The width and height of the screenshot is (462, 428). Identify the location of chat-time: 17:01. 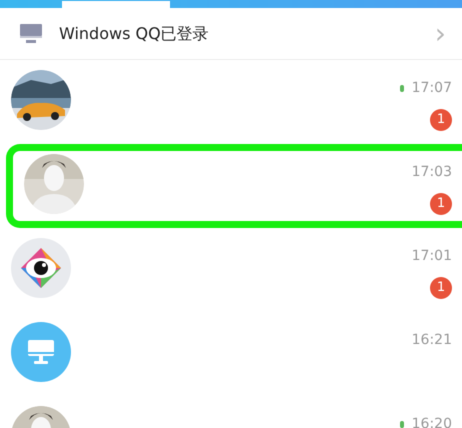
(432, 256).